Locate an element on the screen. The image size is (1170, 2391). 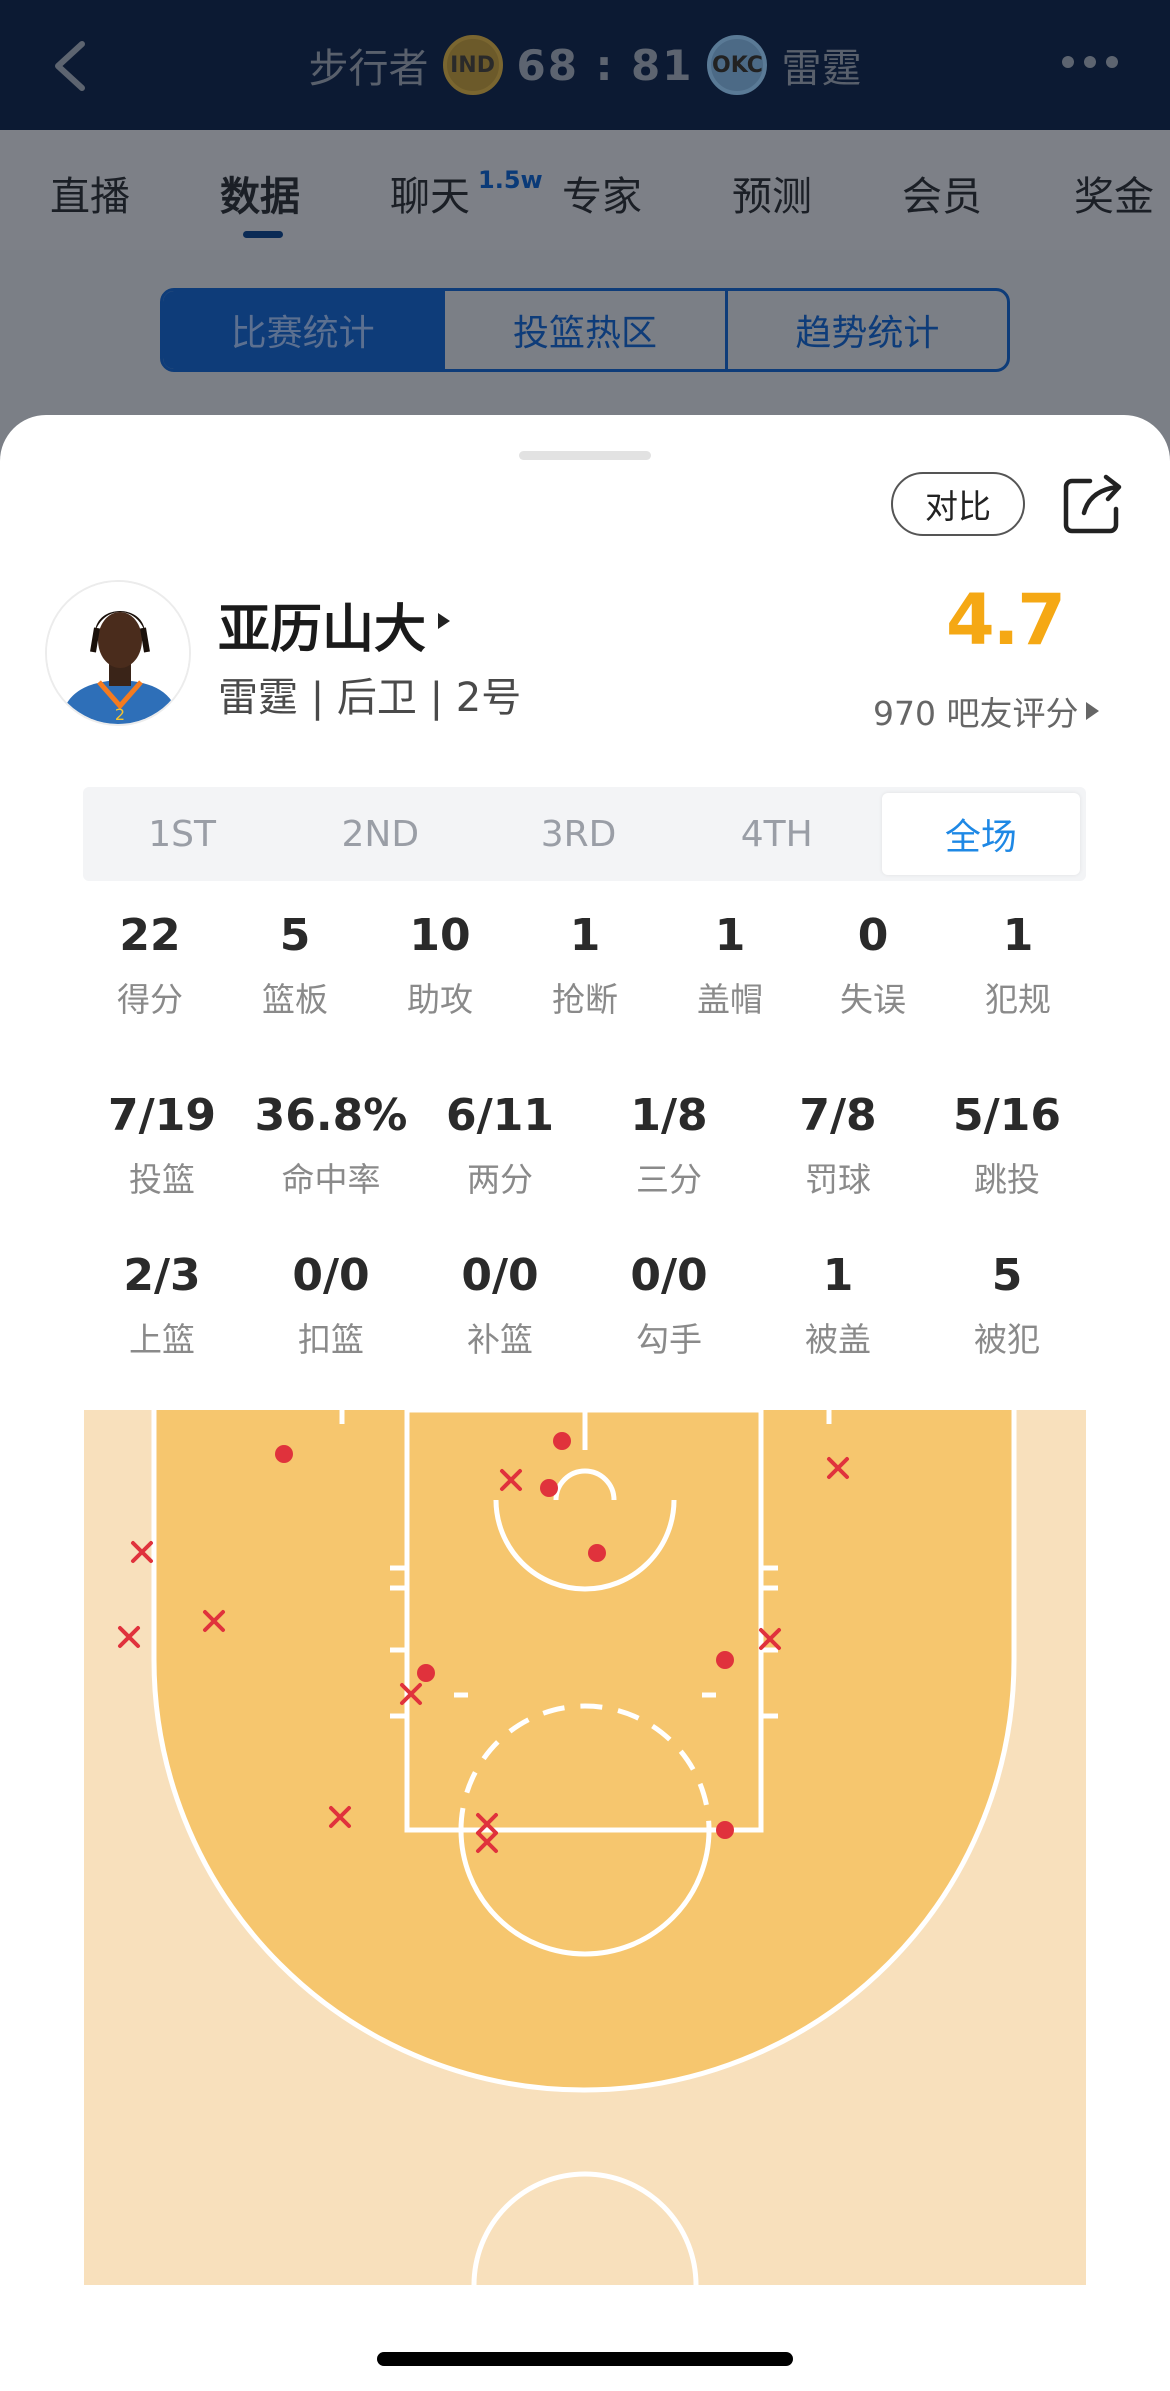
fan-rating-label: 970 吧友评分 is located at coordinates (976, 713).